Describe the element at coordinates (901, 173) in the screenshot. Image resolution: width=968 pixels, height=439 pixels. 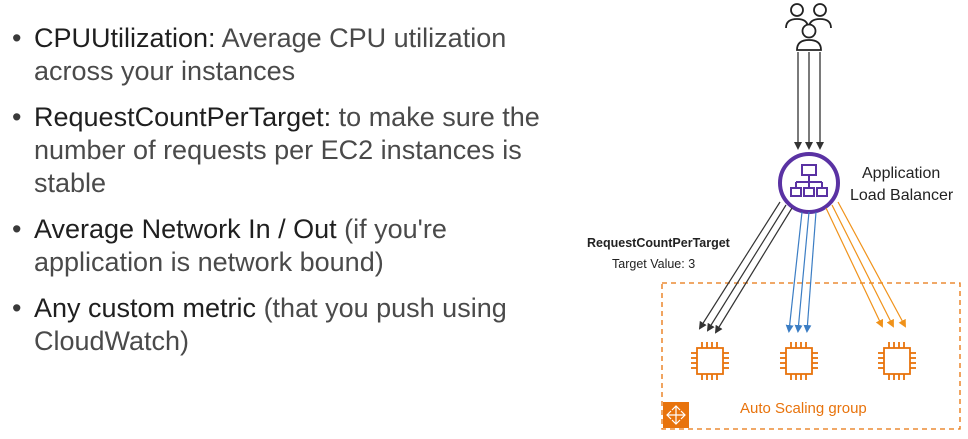
I see `alb-label-line1: Application` at that location.